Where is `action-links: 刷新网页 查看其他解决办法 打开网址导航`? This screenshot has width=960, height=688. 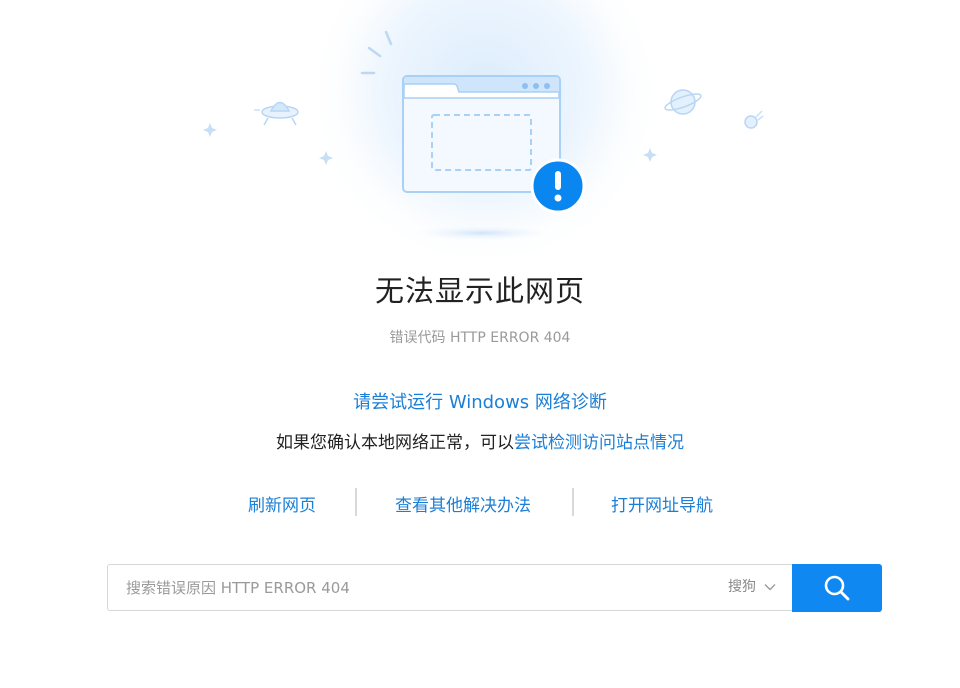 action-links: 刷新网页 查看其他解决办法 打开网址导航 is located at coordinates (480, 503).